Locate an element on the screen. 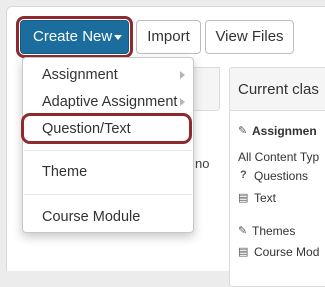 The image size is (325, 287). left-panel-text: no is located at coordinates (202, 163).